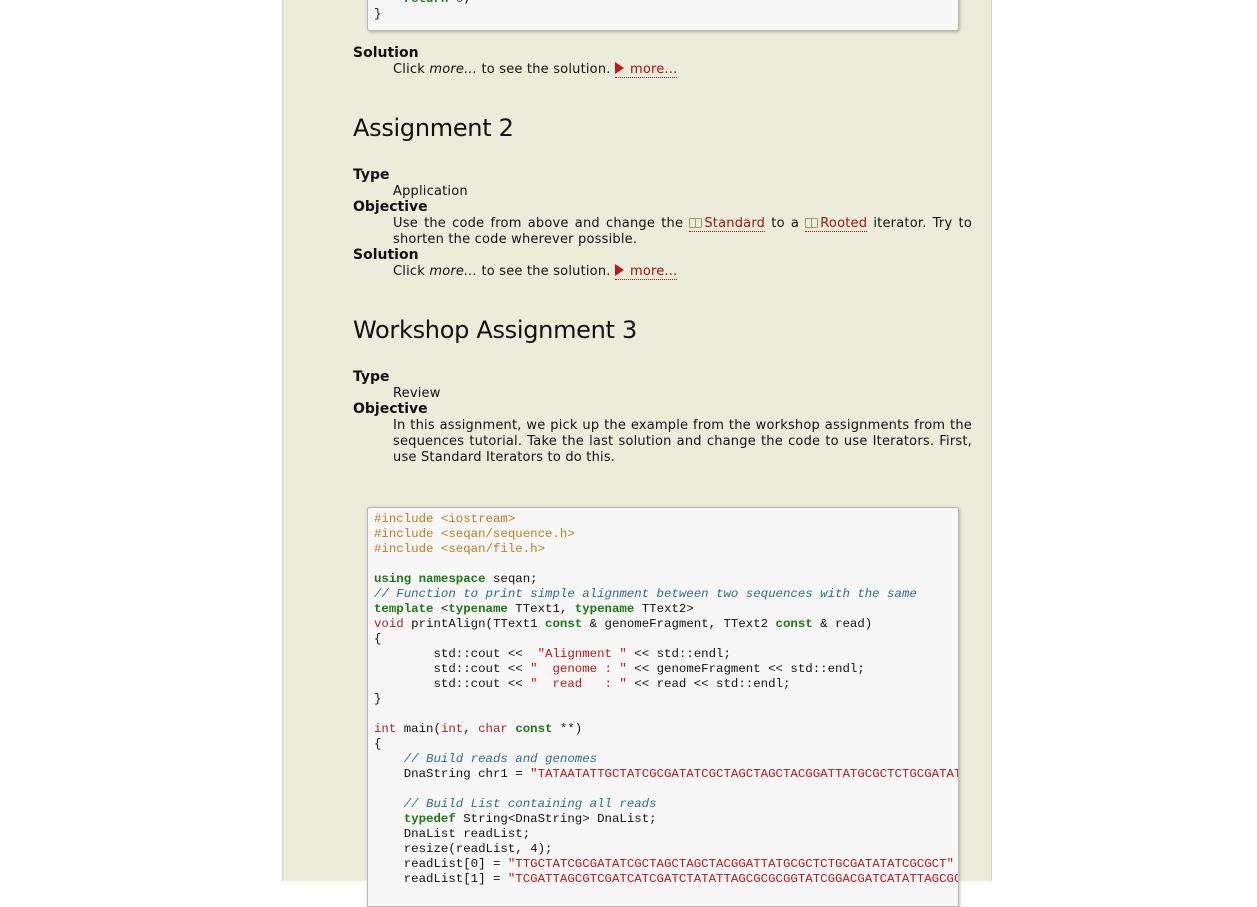 The image size is (1257, 907). What do you see at coordinates (727, 224) in the screenshot?
I see `link-standard: Standard` at bounding box center [727, 224].